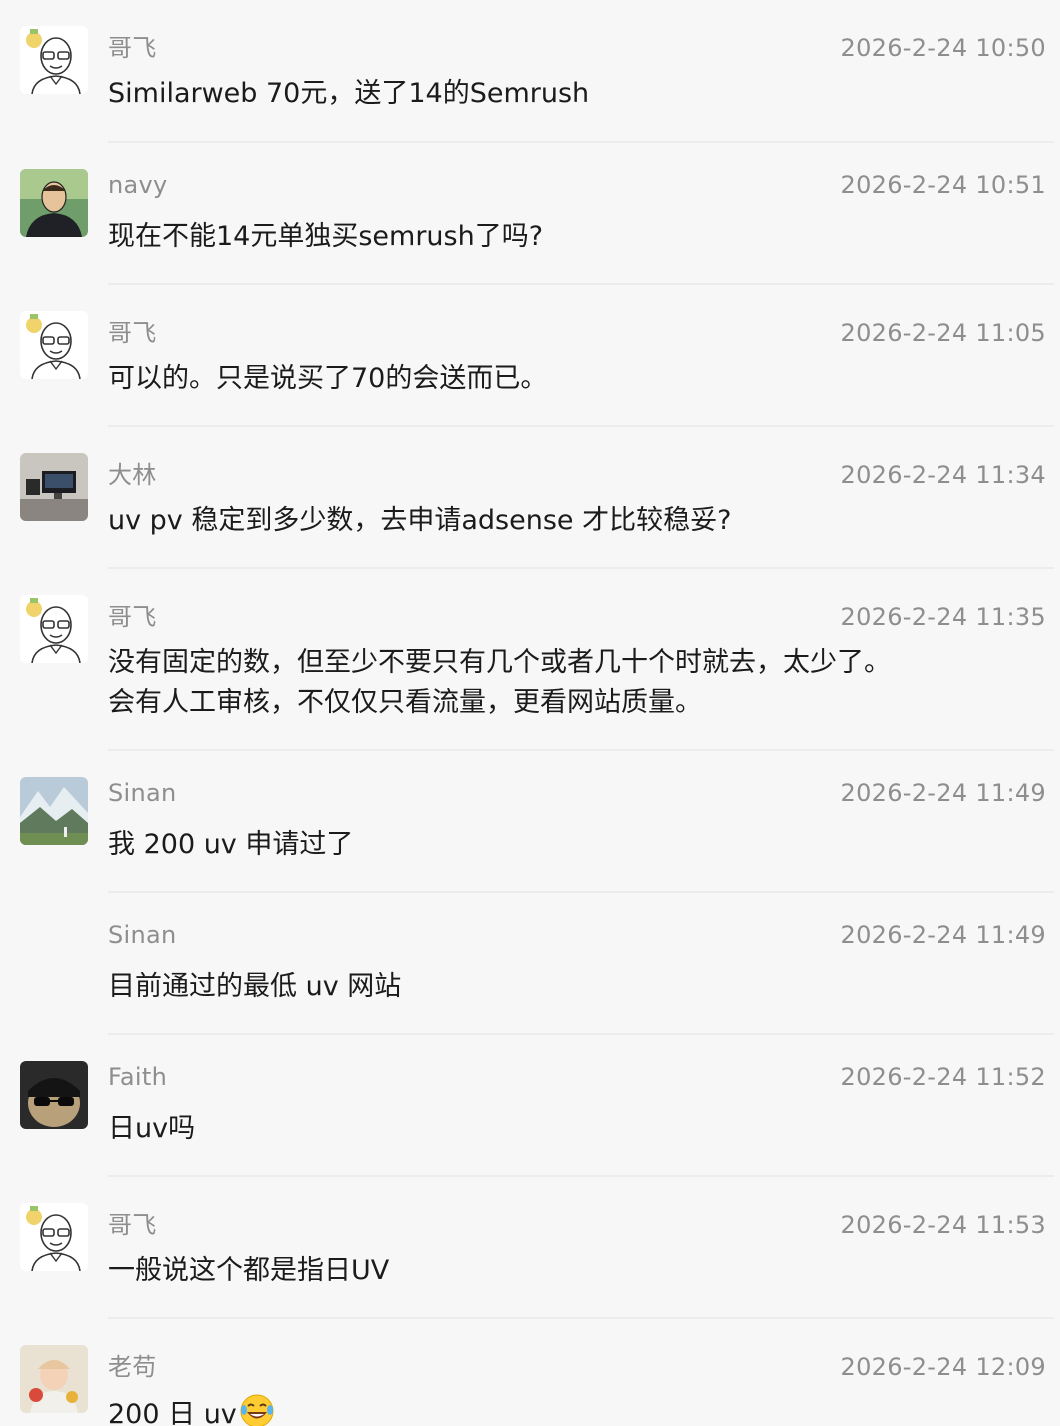 This screenshot has width=1060, height=1426. Describe the element at coordinates (420, 520) in the screenshot. I see `message-text: uv pv 稳定到多少数，去申请adsense 才比较稳妥?` at that location.